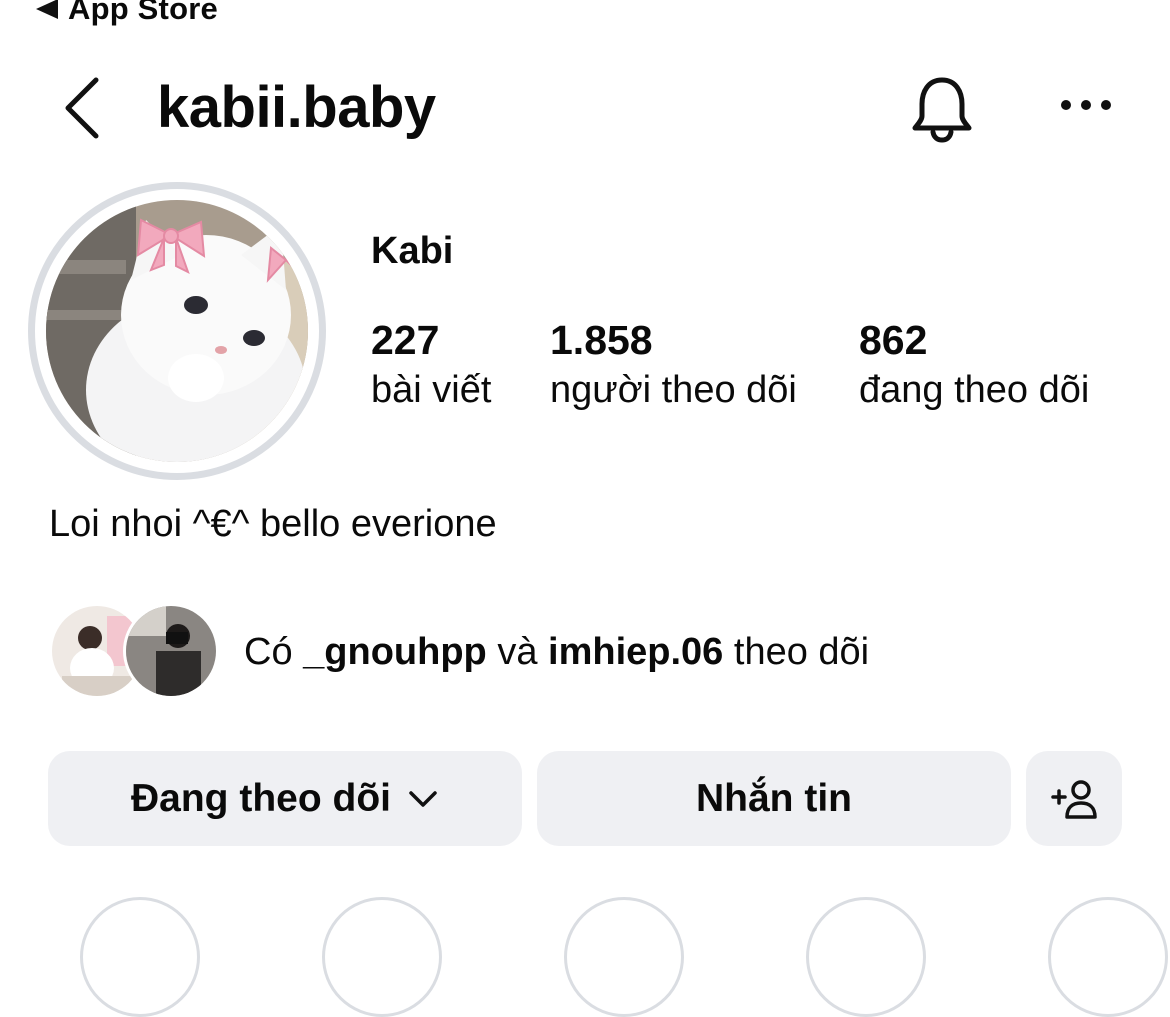 The width and height of the screenshot is (1170, 1017). Describe the element at coordinates (974, 390) in the screenshot. I see `stat-following-label: đang theo dõi` at that location.